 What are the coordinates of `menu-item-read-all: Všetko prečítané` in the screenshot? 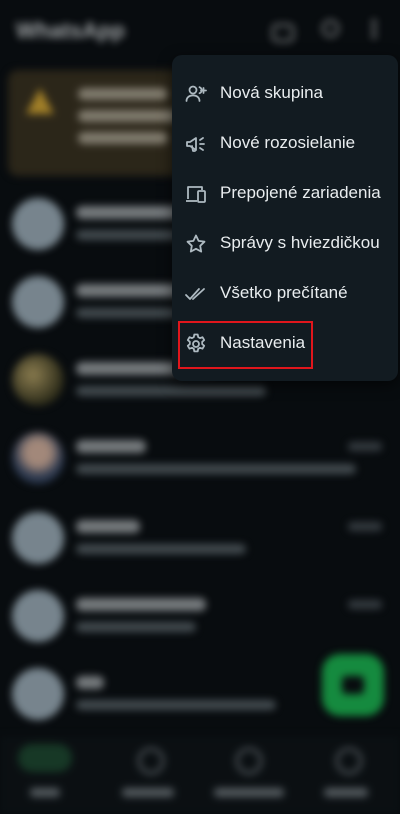 It's located at (285, 293).